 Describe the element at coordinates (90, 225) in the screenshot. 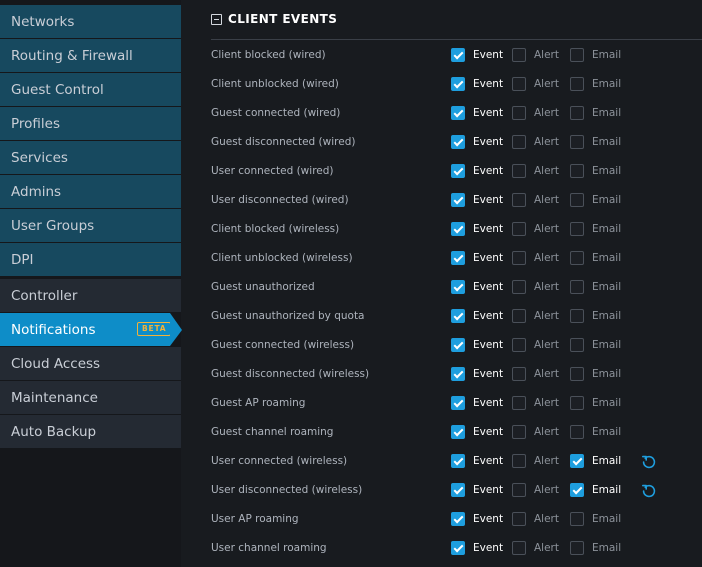

I see `sidebar-item-user-groups: User Groups` at that location.